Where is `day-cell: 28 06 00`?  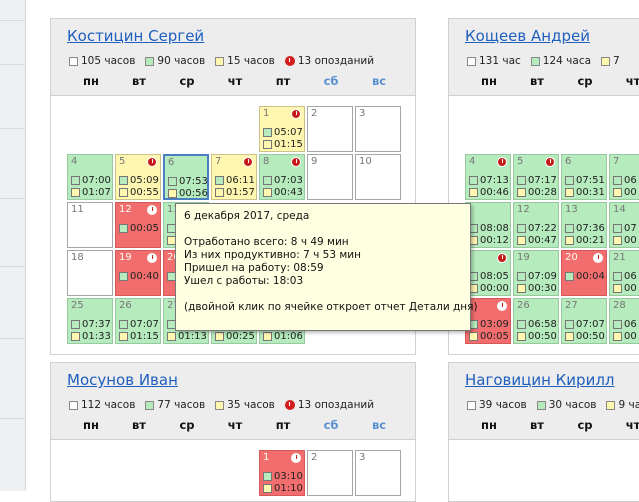
day-cell: 28 06 00 is located at coordinates (624, 321).